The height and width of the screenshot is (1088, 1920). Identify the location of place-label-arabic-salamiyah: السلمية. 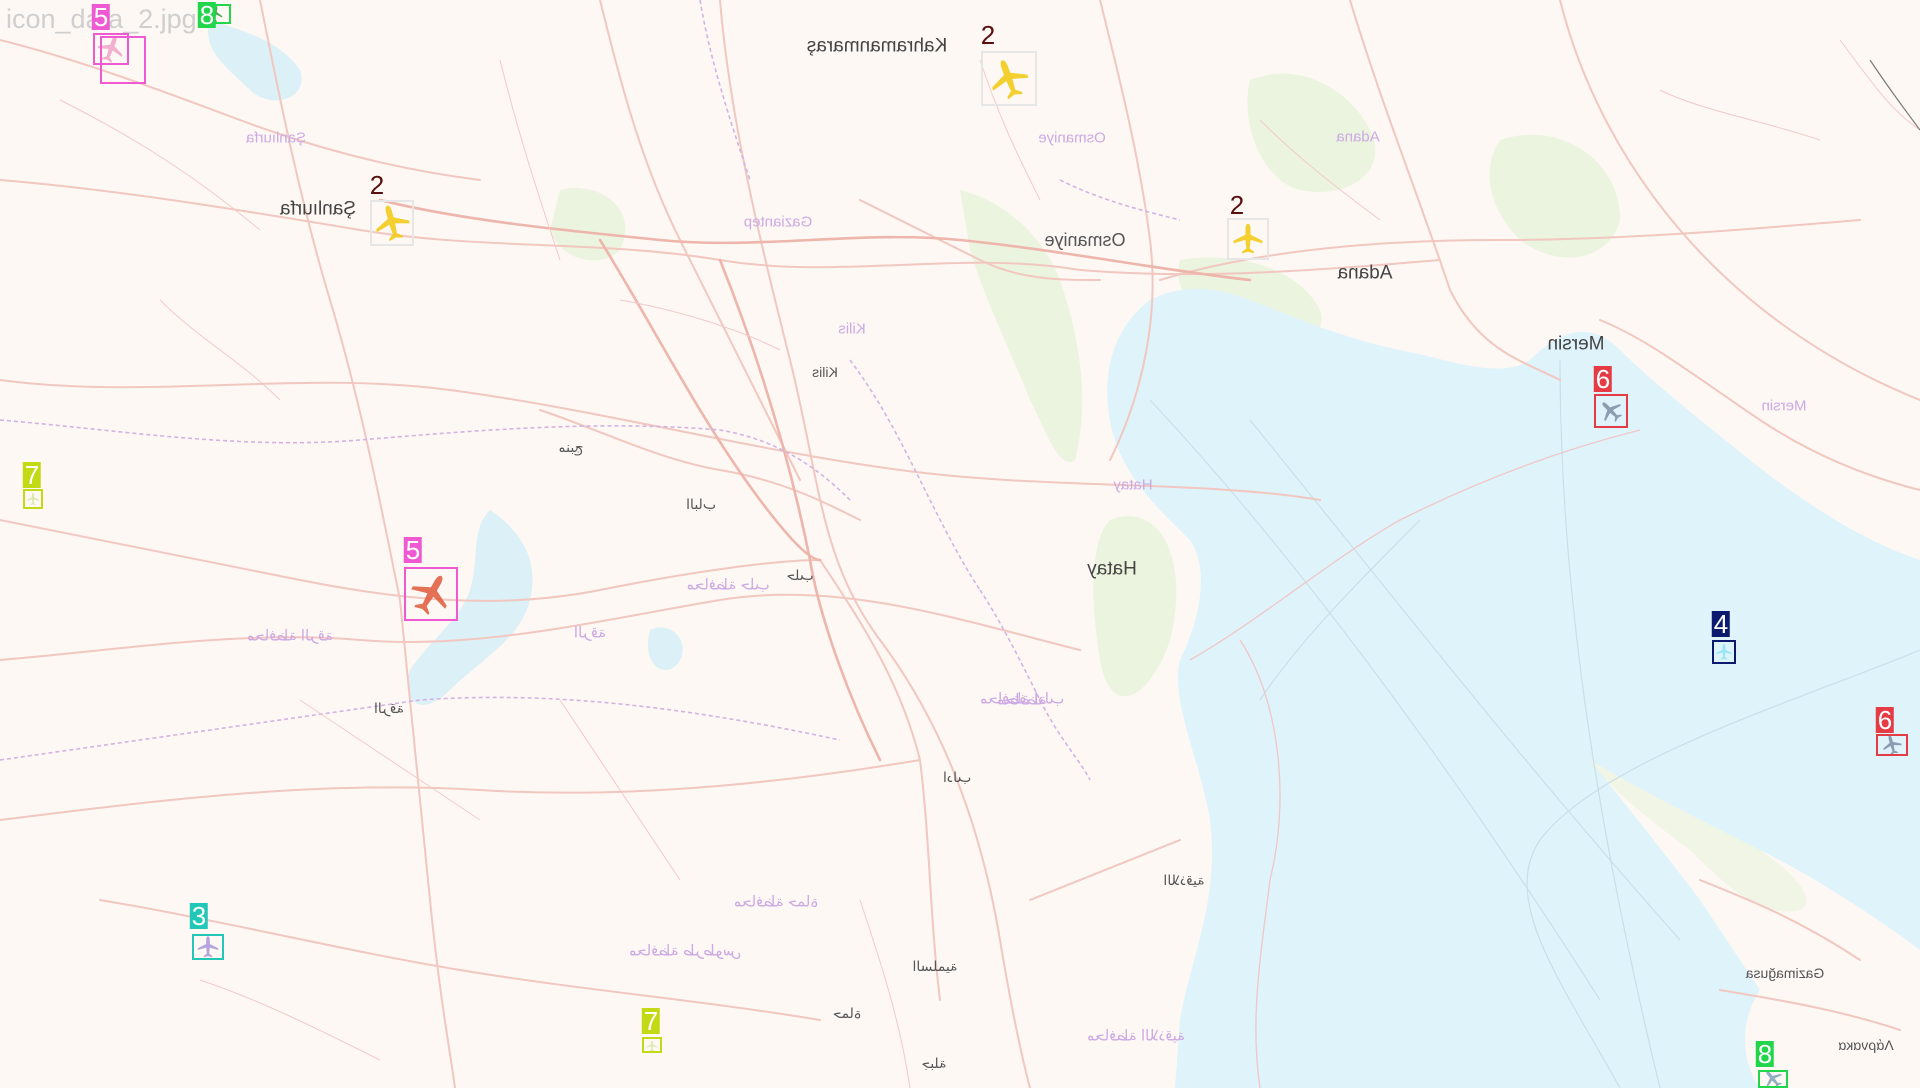
(935, 966).